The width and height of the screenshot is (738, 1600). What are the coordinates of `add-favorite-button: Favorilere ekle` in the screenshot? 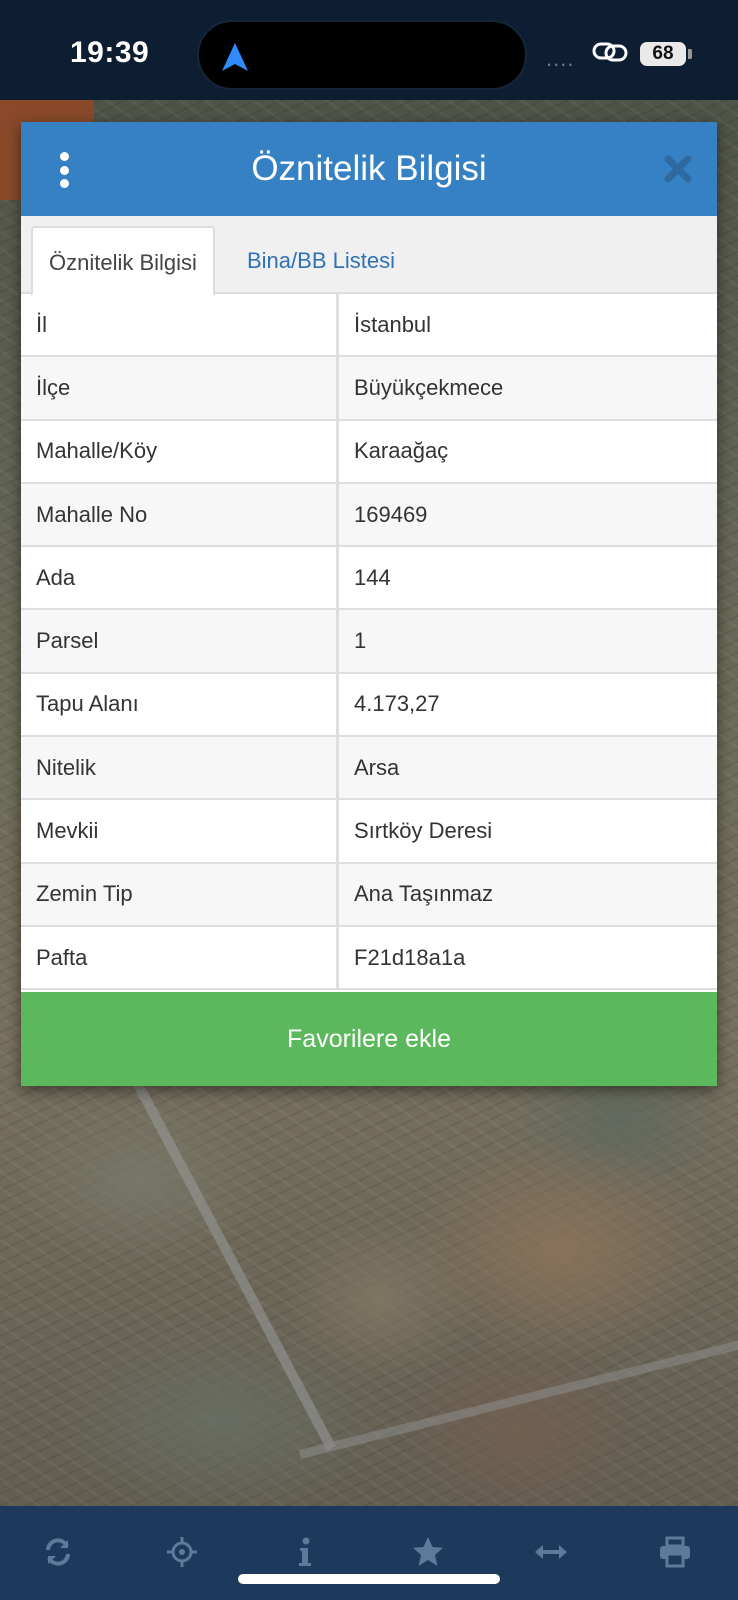 It's located at (369, 1039).